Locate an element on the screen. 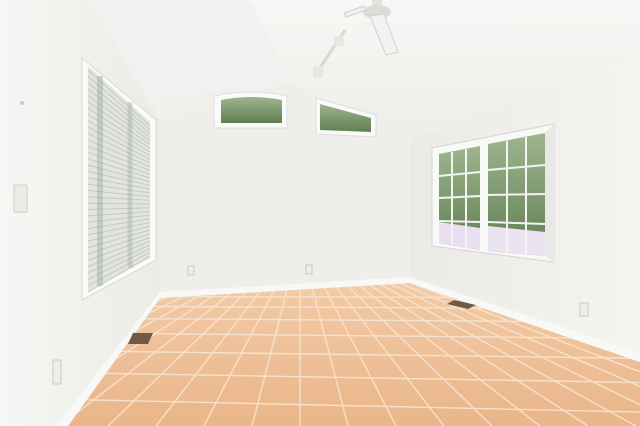  wall-hook is located at coordinates (22, 103).